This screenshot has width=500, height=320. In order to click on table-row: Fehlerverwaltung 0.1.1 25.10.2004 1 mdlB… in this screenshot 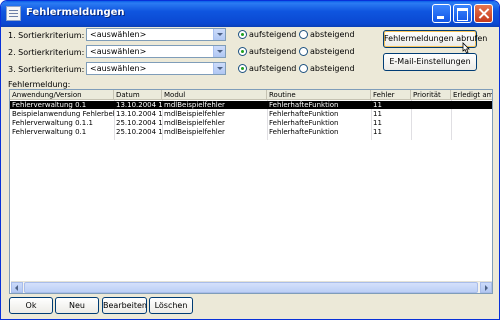, I will do `click(251, 123)`.